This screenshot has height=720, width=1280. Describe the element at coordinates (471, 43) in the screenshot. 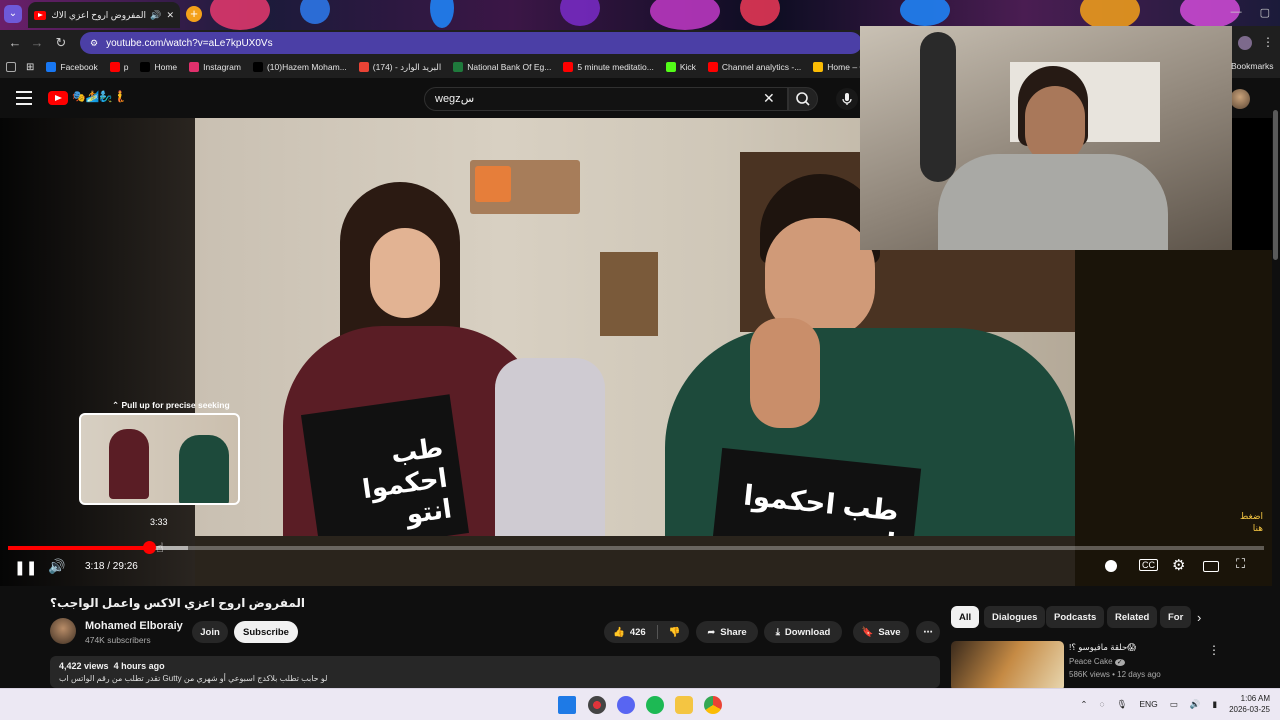

I see `address-bar: ⚙ youtube.com/watch?v=aLe7kpUX0Vs` at that location.